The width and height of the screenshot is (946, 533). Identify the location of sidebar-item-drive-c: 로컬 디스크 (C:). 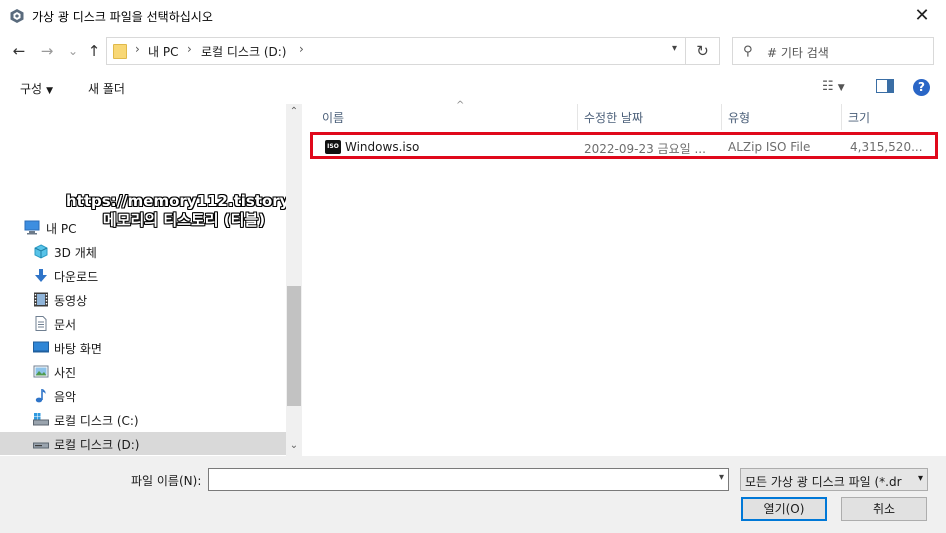
(143, 419).